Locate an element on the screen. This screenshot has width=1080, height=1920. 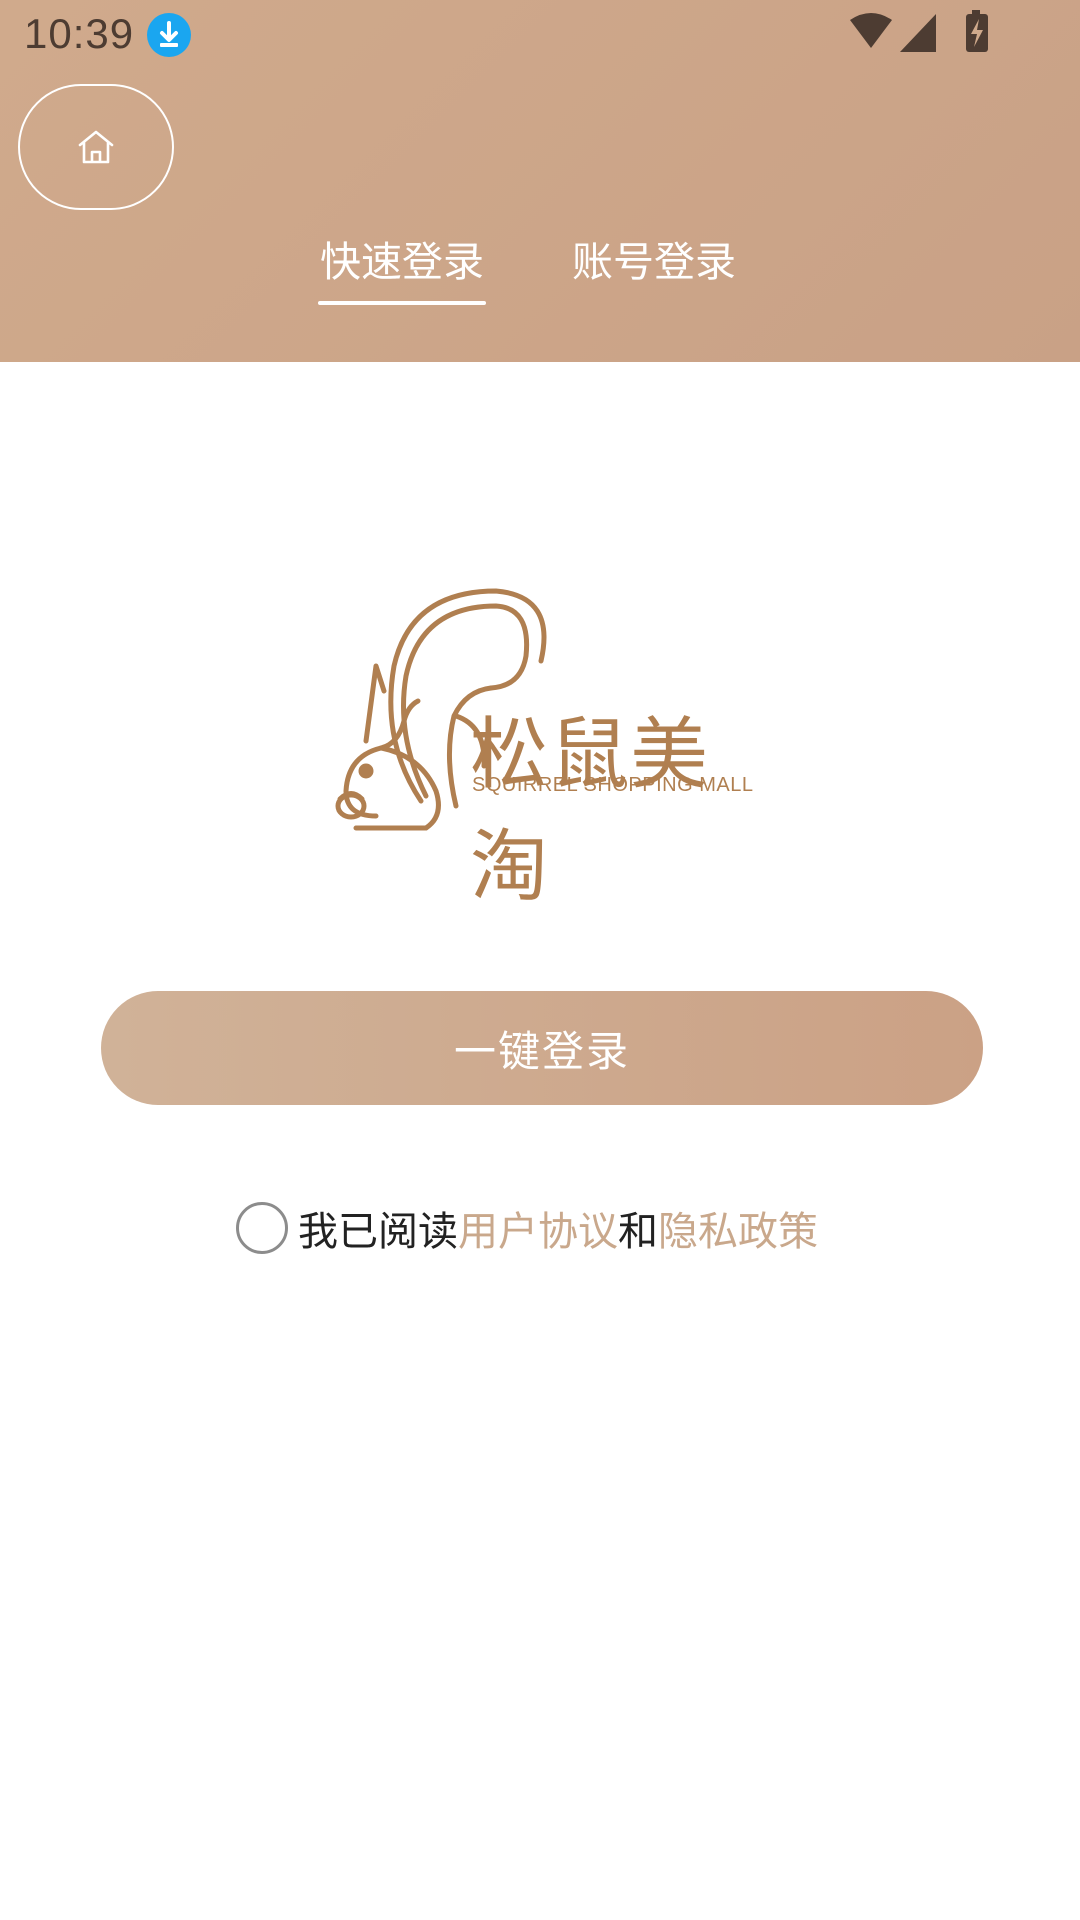
tab-quick-login: 快速登录 is located at coordinates (402, 268).